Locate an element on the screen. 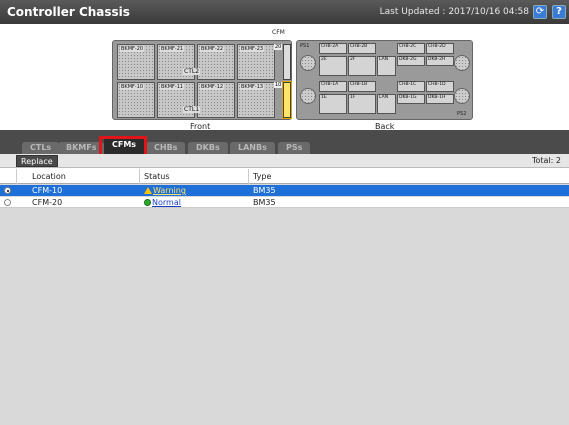  bay-bkmf-10: BKMF-10 is located at coordinates (136, 100).